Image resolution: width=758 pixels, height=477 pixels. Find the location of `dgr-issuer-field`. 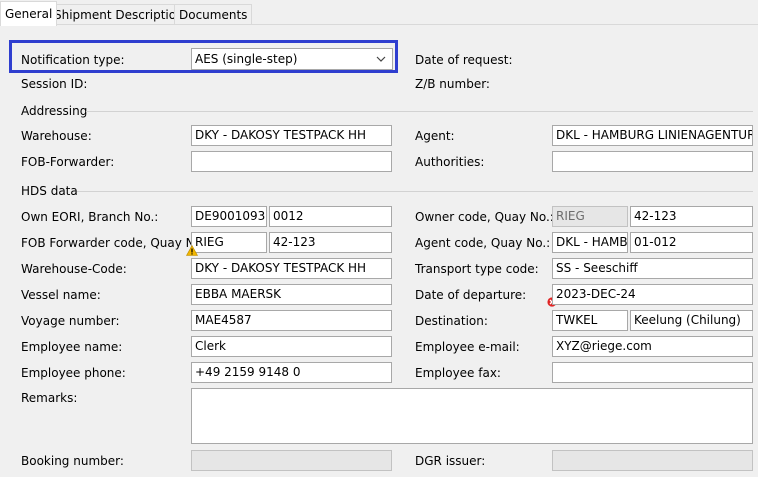

dgr-issuer-field is located at coordinates (652, 460).